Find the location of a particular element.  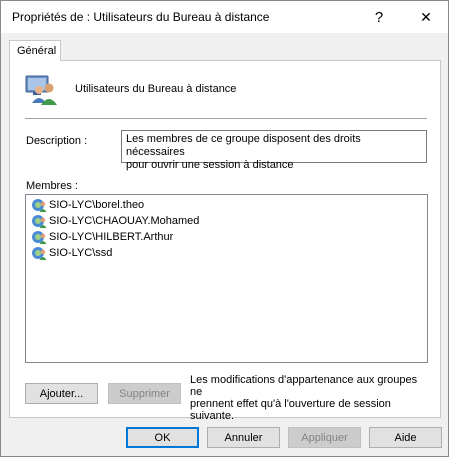

users-group-icon is located at coordinates (41, 90).